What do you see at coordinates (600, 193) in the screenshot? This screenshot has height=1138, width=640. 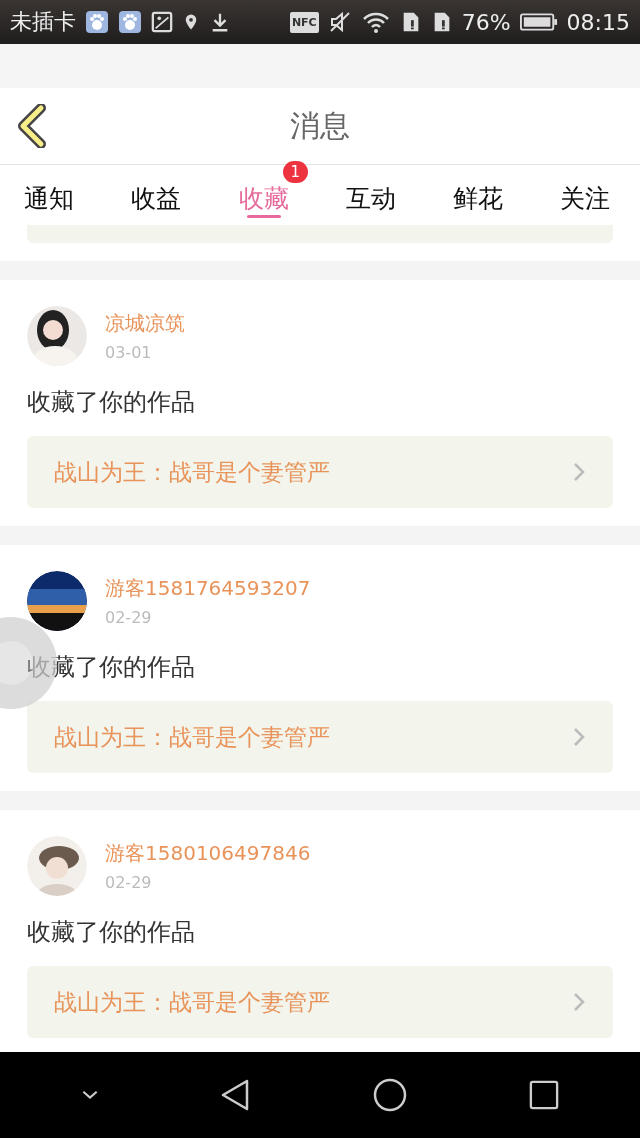 I see `tab: 关注` at bounding box center [600, 193].